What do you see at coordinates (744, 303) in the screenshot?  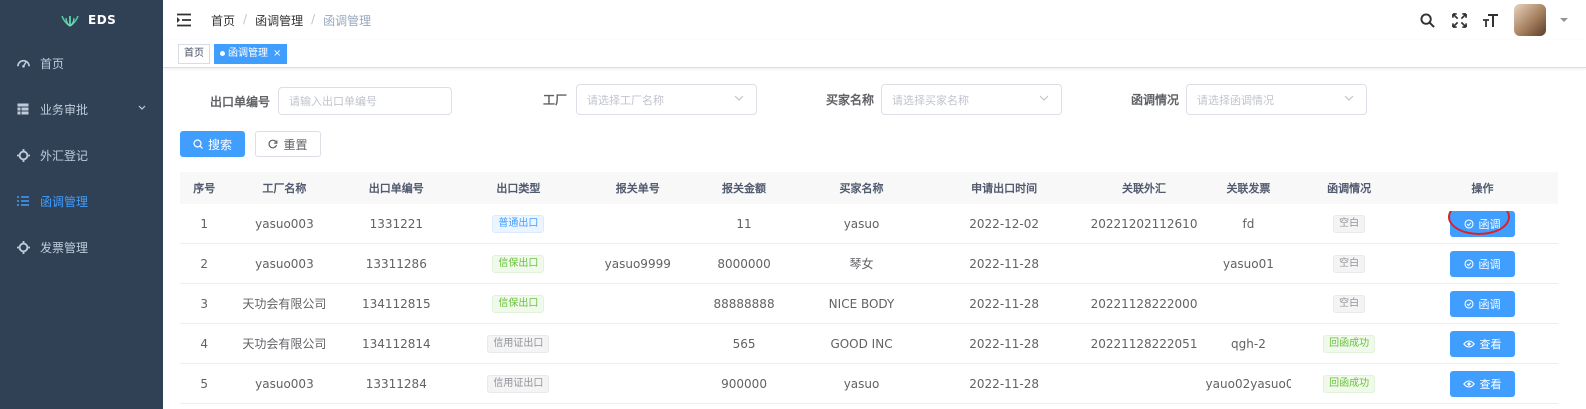 I see `cell-amount: 88888888` at bounding box center [744, 303].